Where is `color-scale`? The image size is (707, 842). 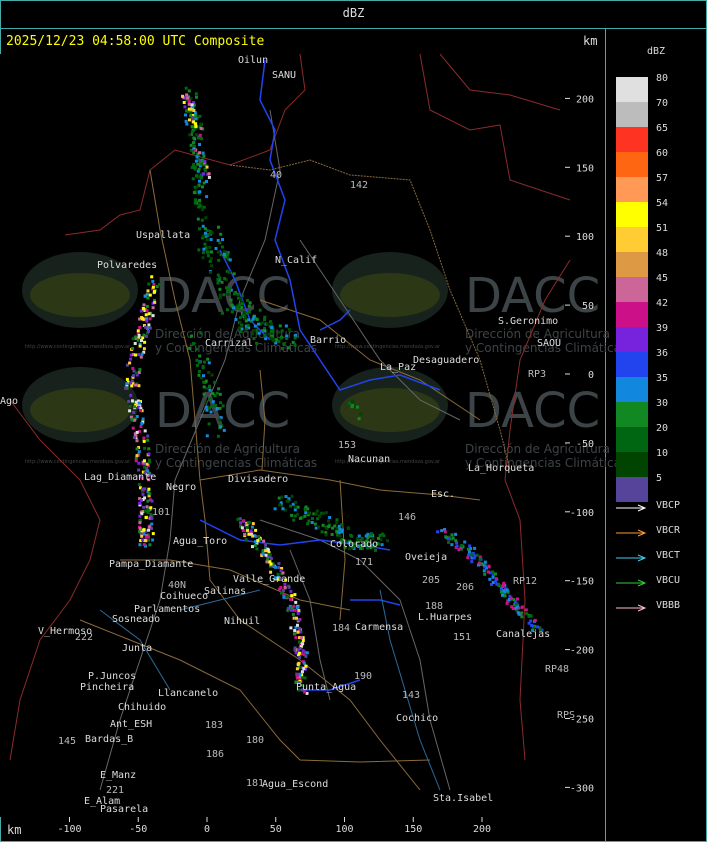 color-scale is located at coordinates (632, 289).